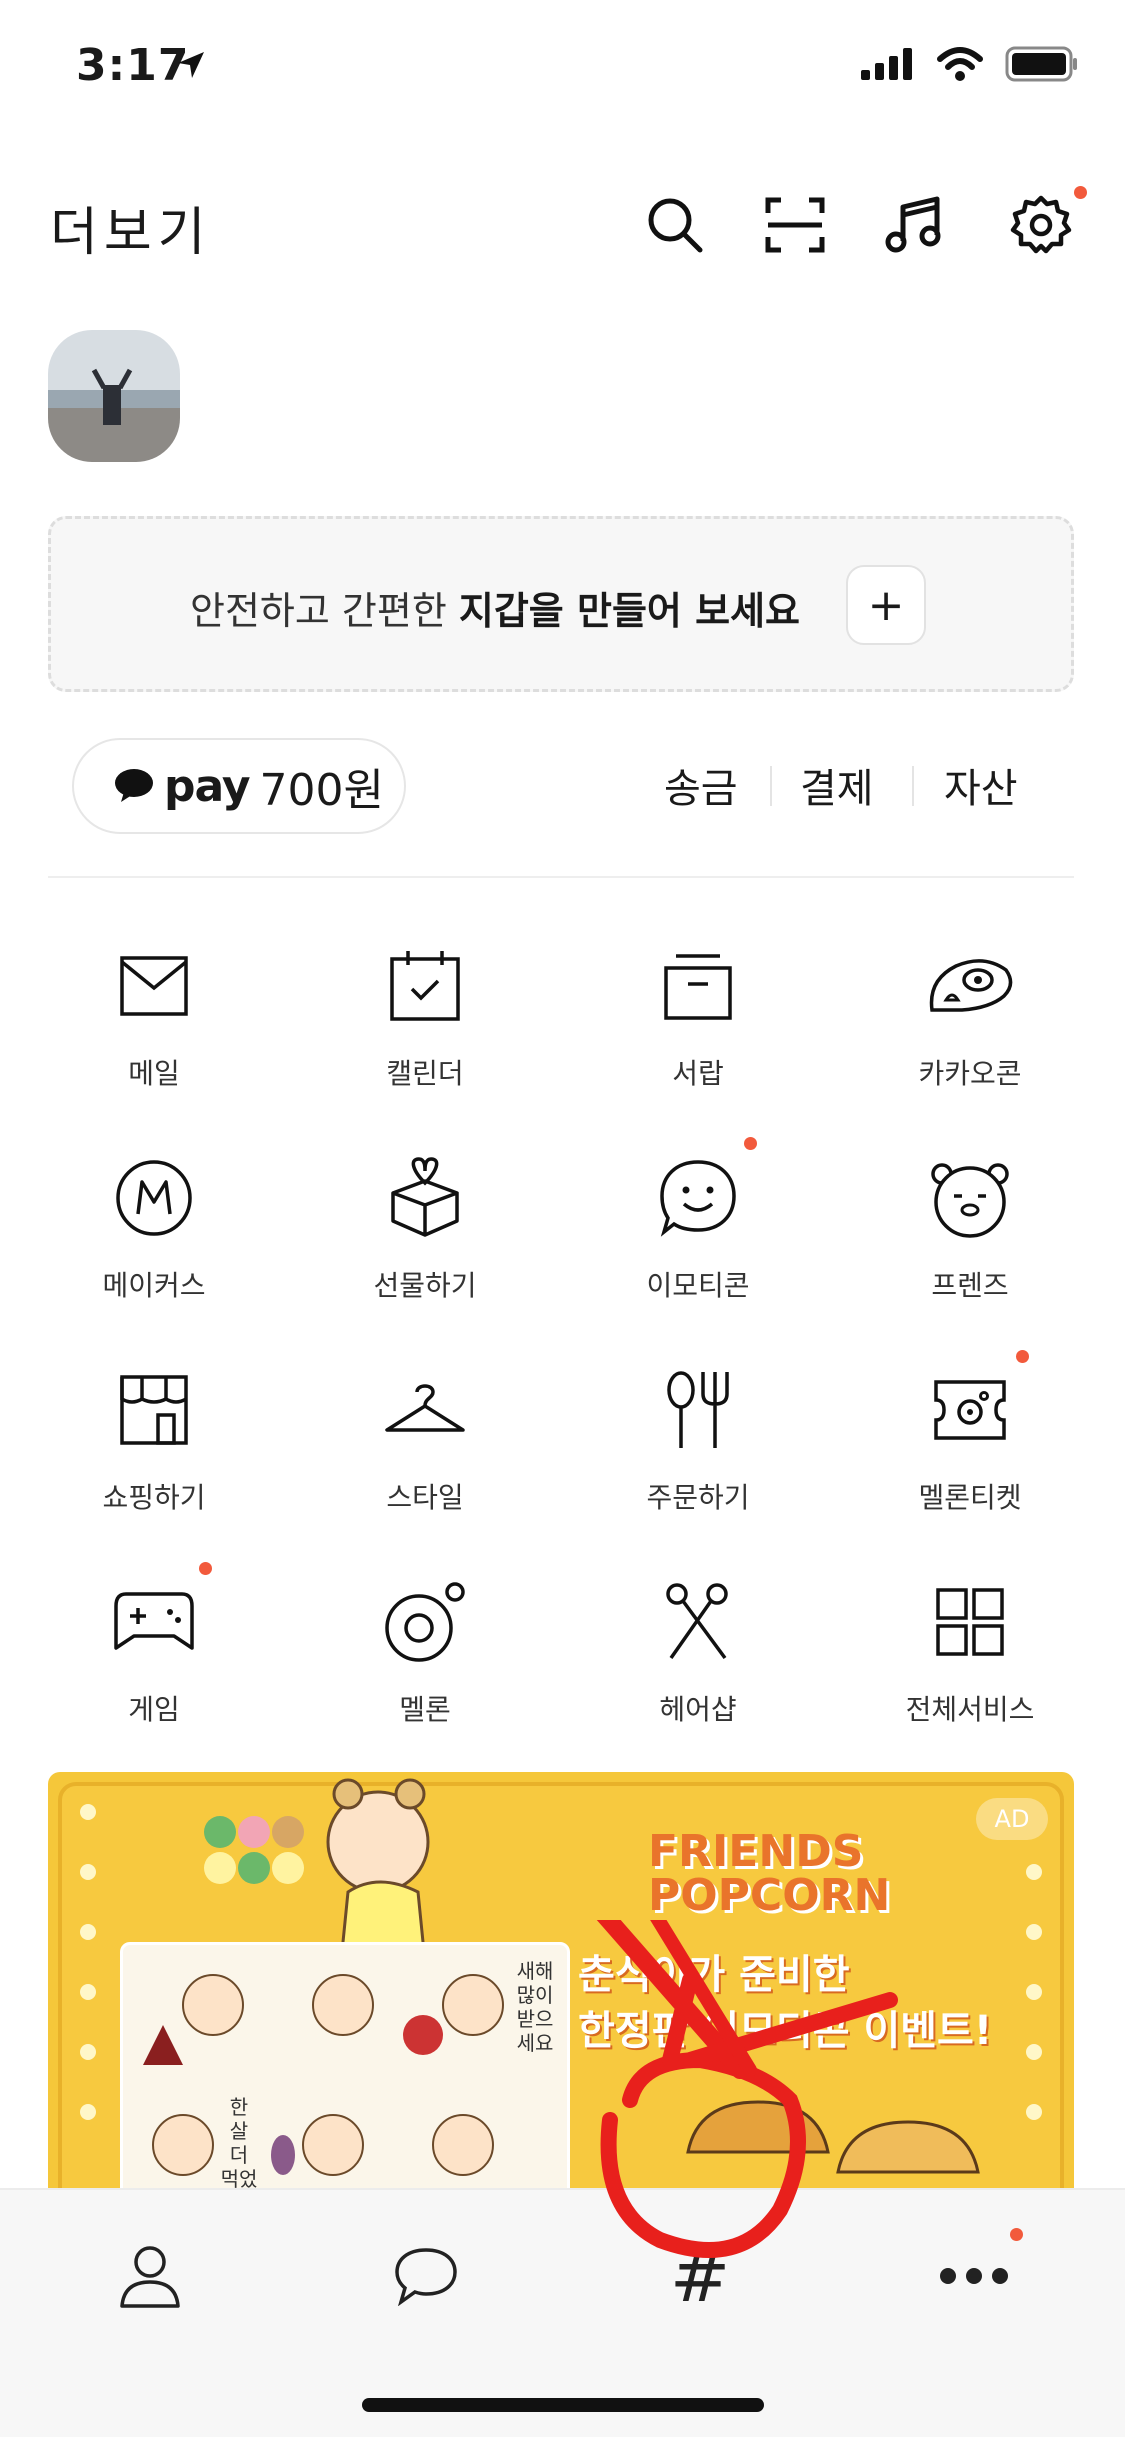  Describe the element at coordinates (886, 605) in the screenshot. I see `wallet-add-button: +` at that location.